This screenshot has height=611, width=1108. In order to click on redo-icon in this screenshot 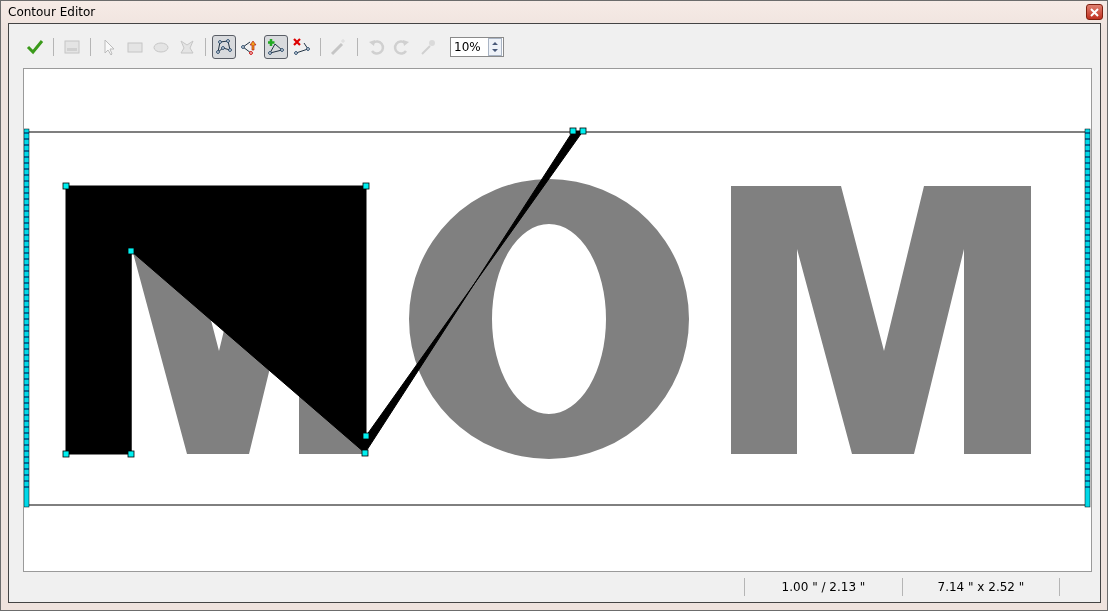, I will do `click(402, 47)`.